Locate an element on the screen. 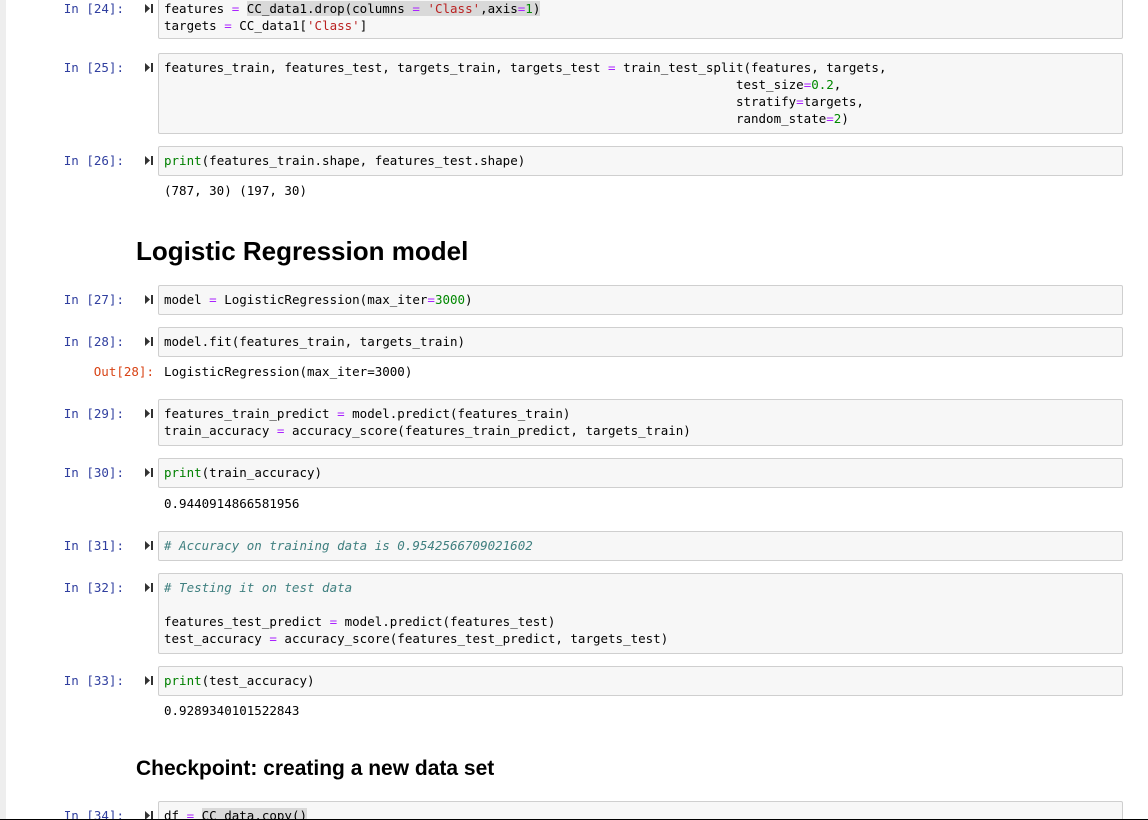 Image resolution: width=1148 pixels, height=820 pixels. code-token: CC_data.copy() is located at coordinates (254, 813).